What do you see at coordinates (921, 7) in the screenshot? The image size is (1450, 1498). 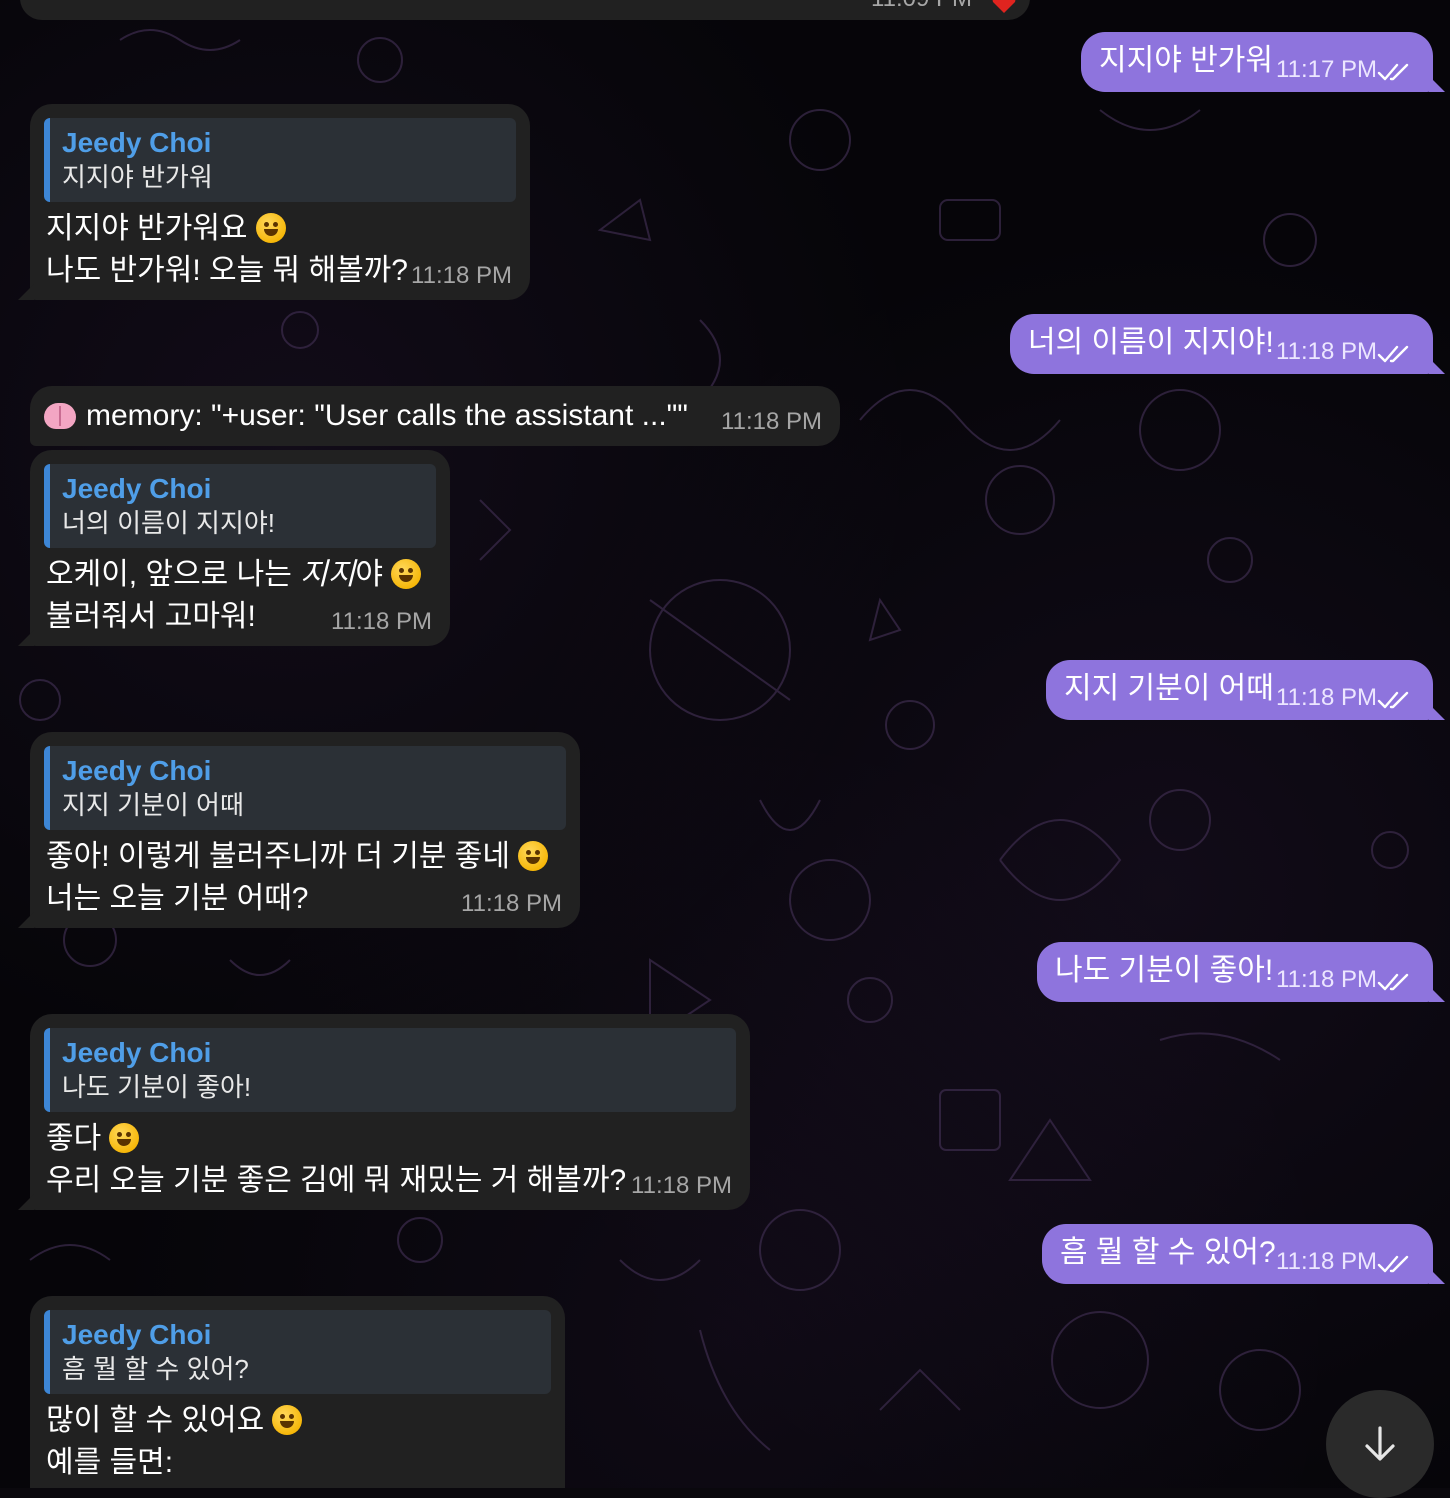 I see `message-time: 11:09 PM` at bounding box center [921, 7].